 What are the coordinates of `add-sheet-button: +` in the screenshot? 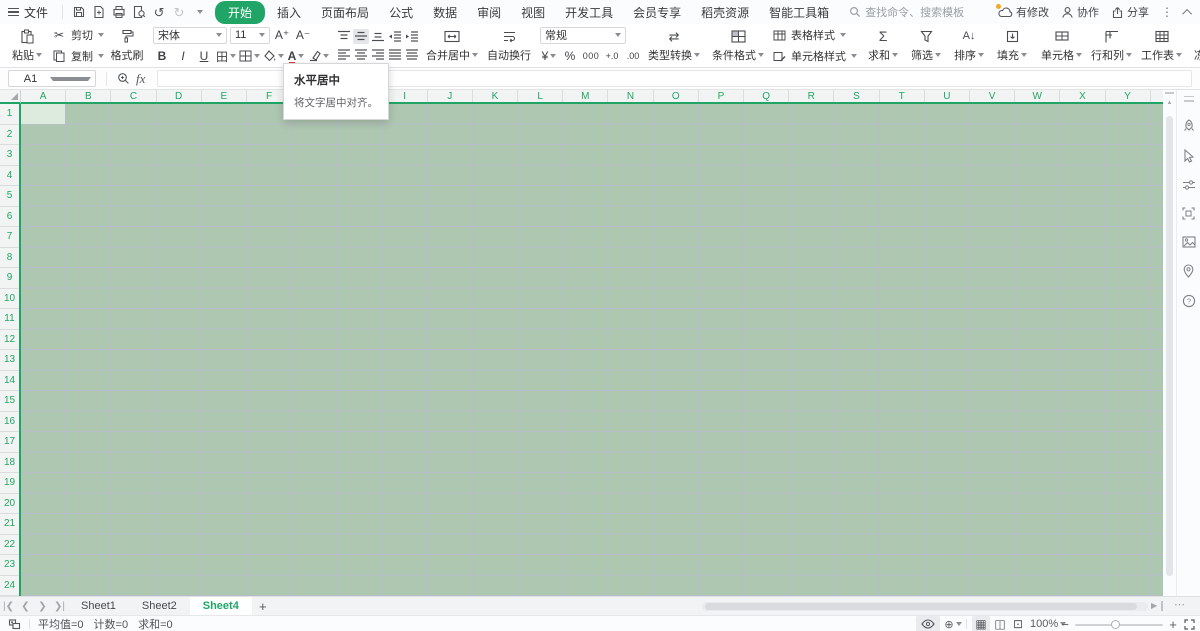 It's located at (263, 606).